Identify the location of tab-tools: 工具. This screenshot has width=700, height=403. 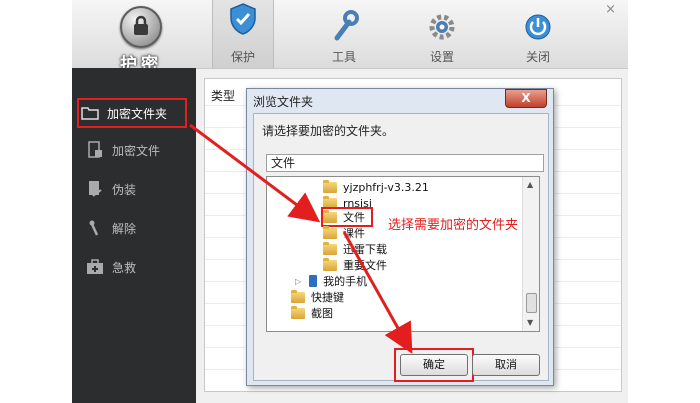
(344, 36).